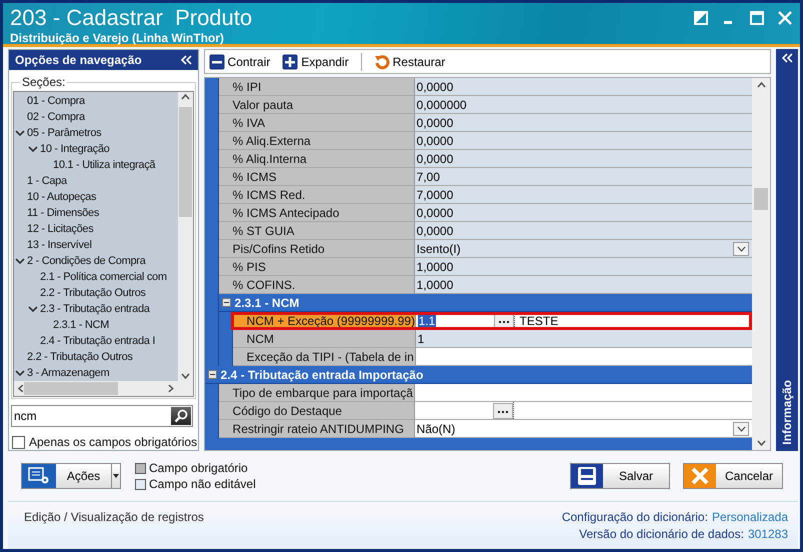  I want to click on info-side-panel: Informação, so click(787, 250).